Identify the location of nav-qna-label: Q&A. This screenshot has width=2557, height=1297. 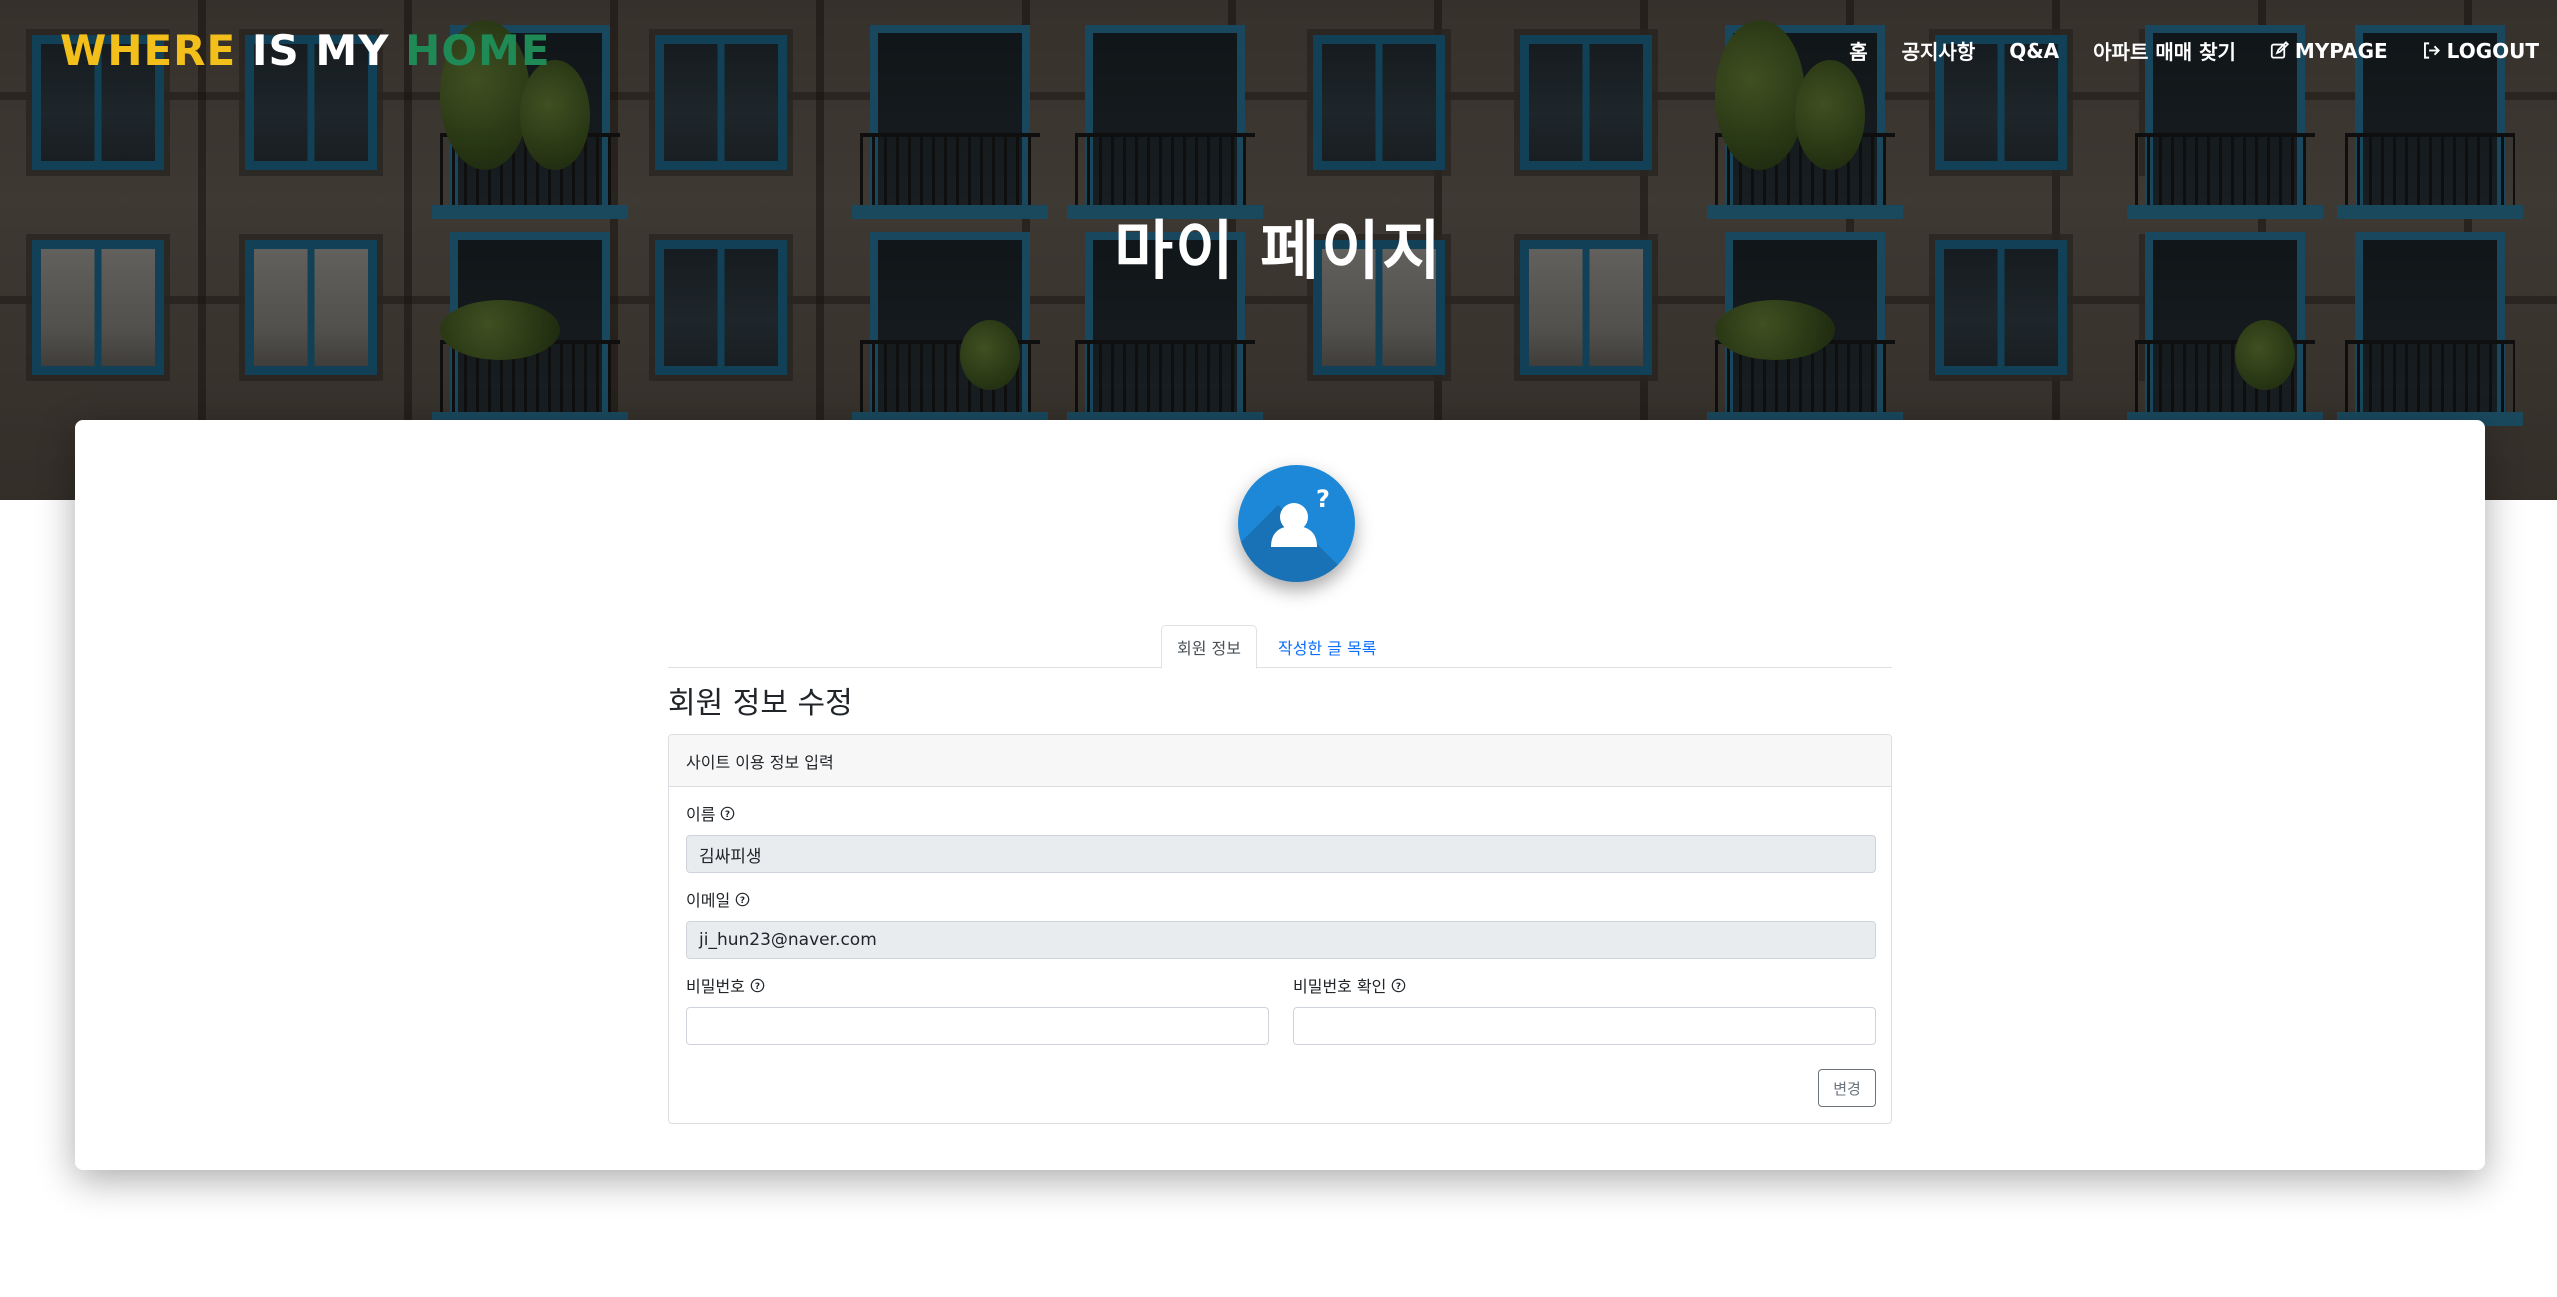
(2034, 50).